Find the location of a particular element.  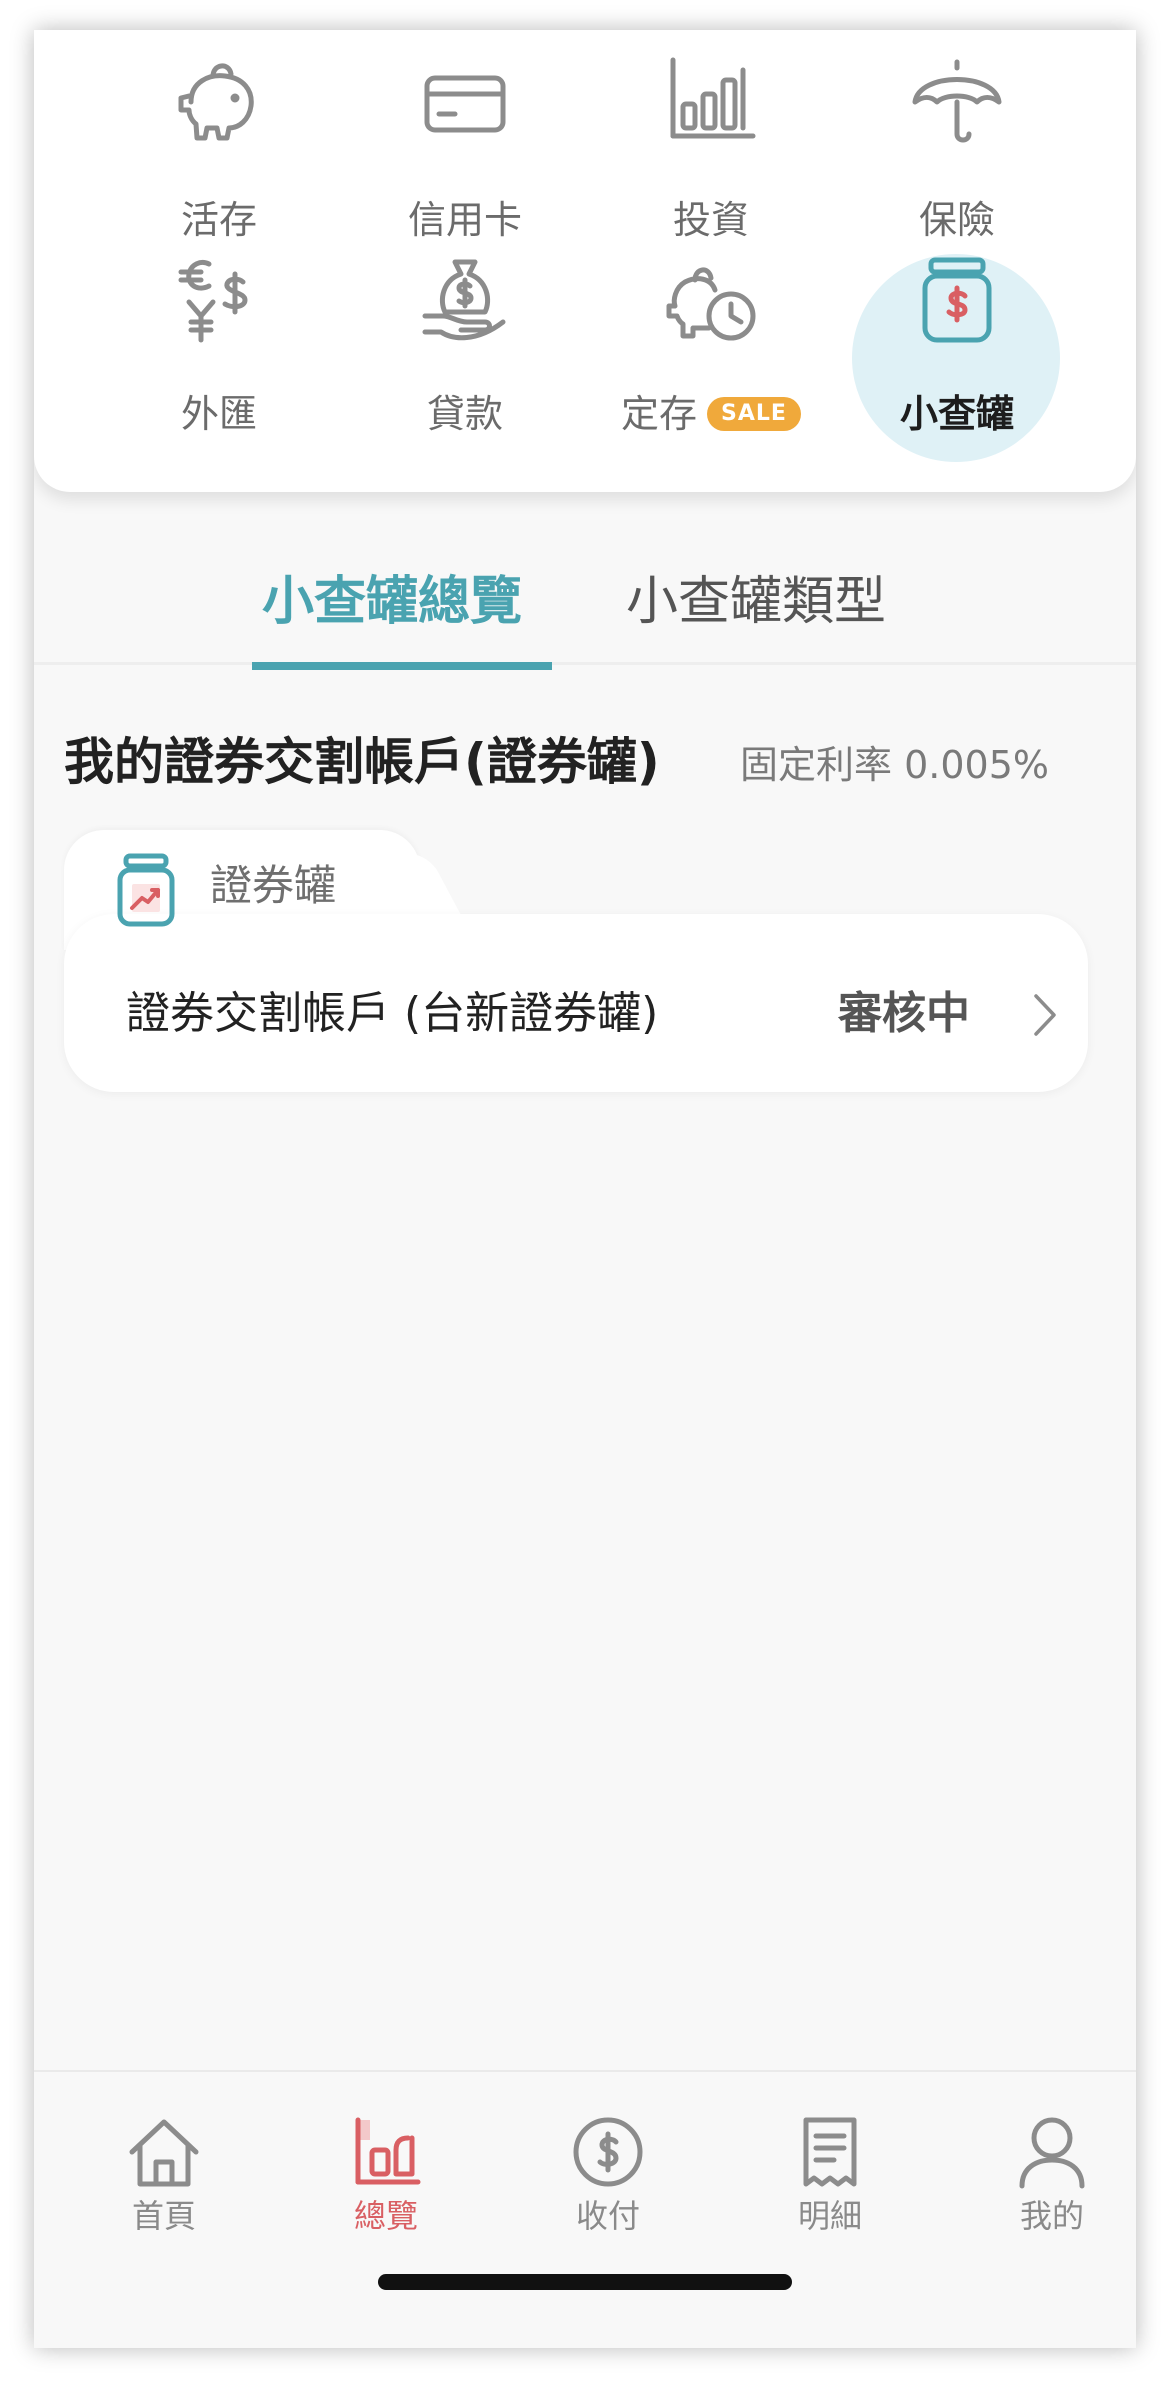

umbrella-icon is located at coordinates (957, 100).